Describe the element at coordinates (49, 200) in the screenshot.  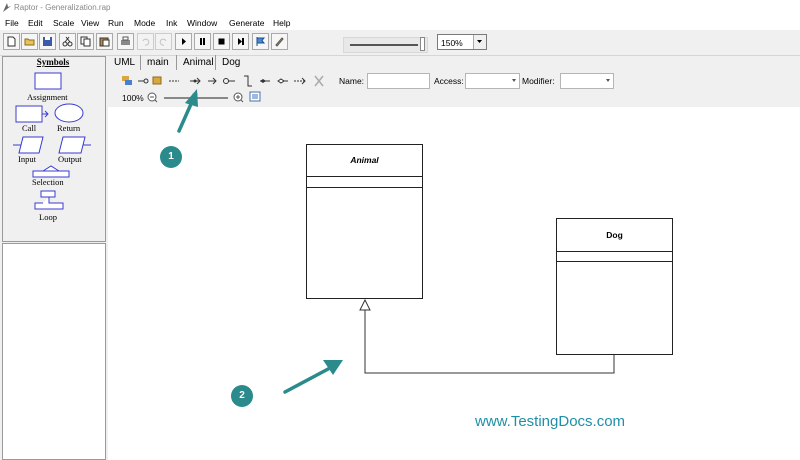
I see `loop-symbol` at that location.